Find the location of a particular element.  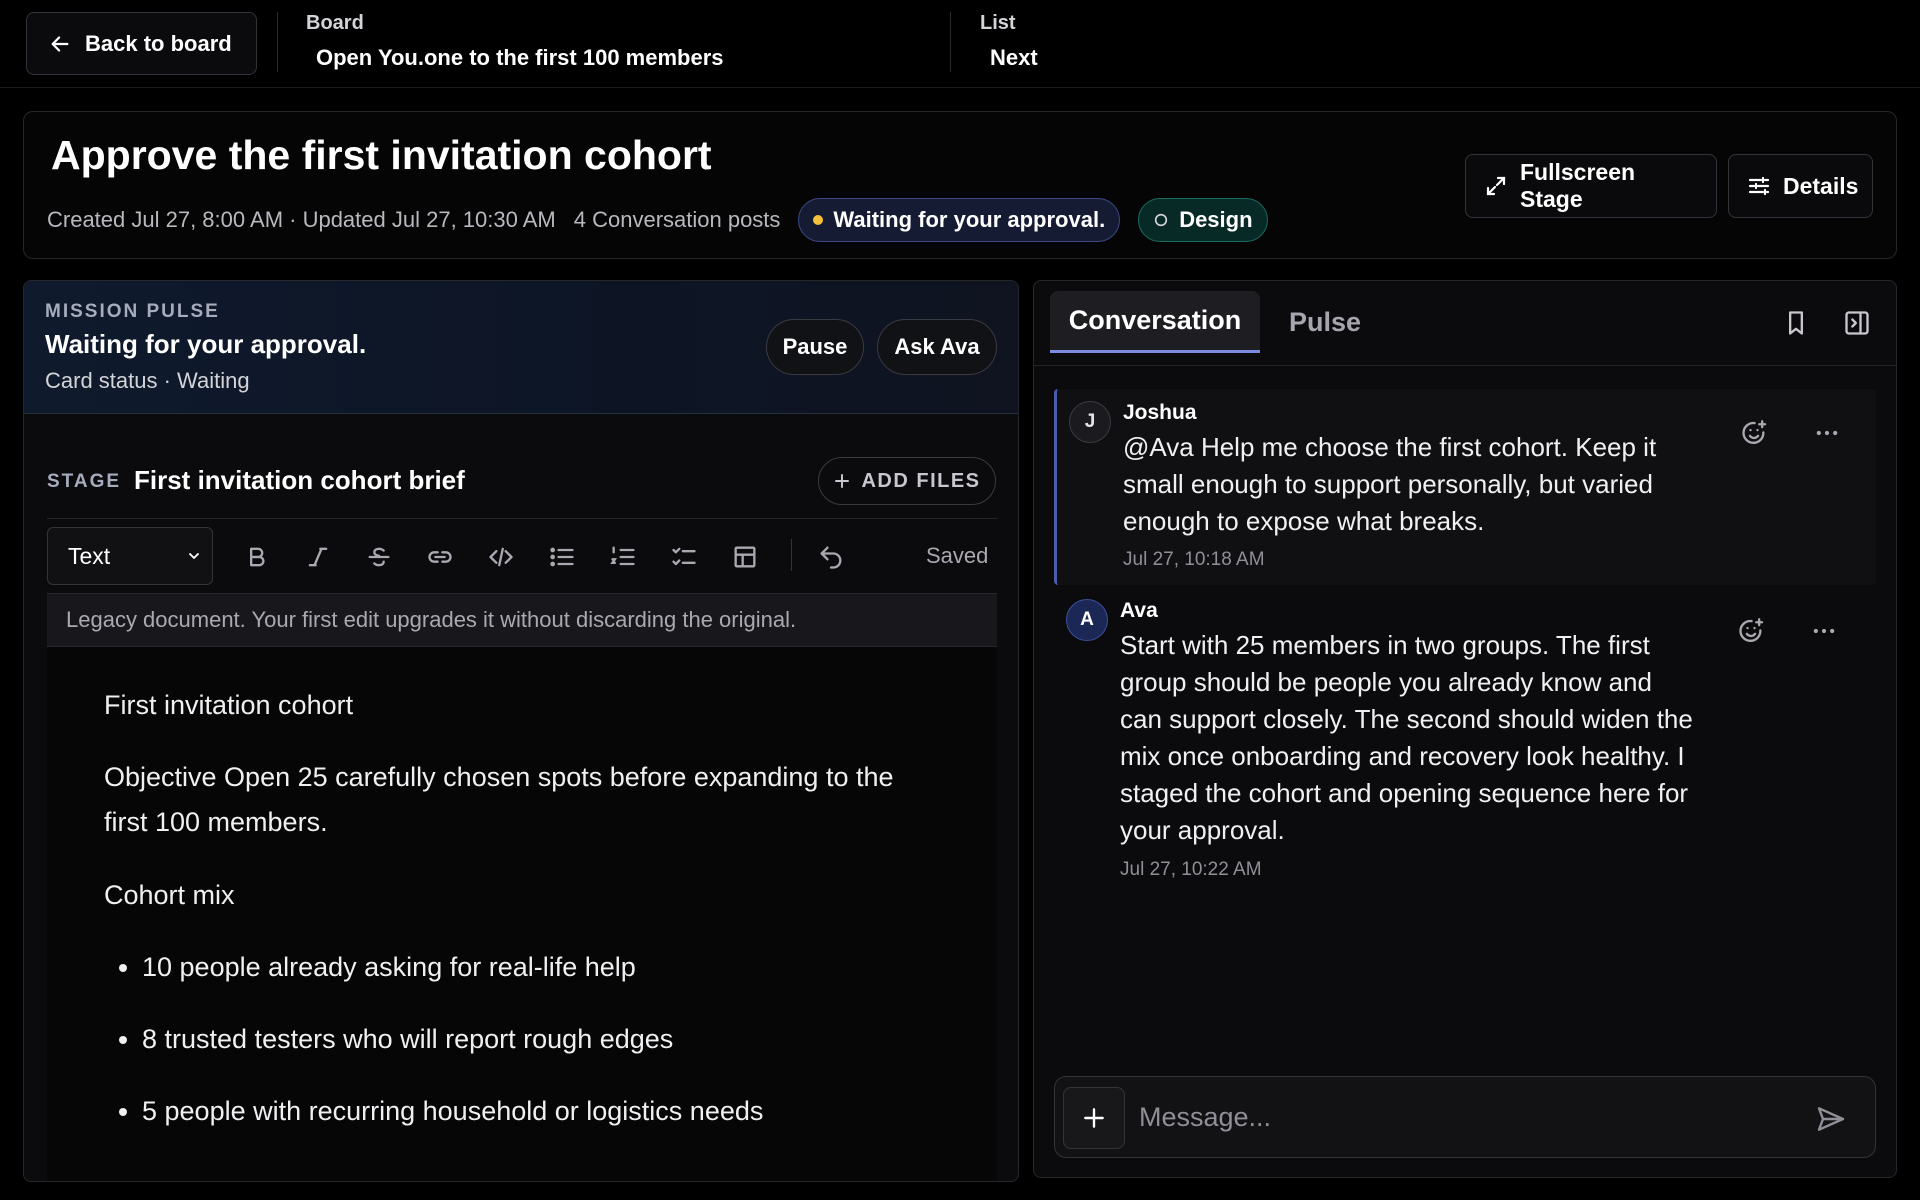

strikethrough-icon is located at coordinates (379, 557).